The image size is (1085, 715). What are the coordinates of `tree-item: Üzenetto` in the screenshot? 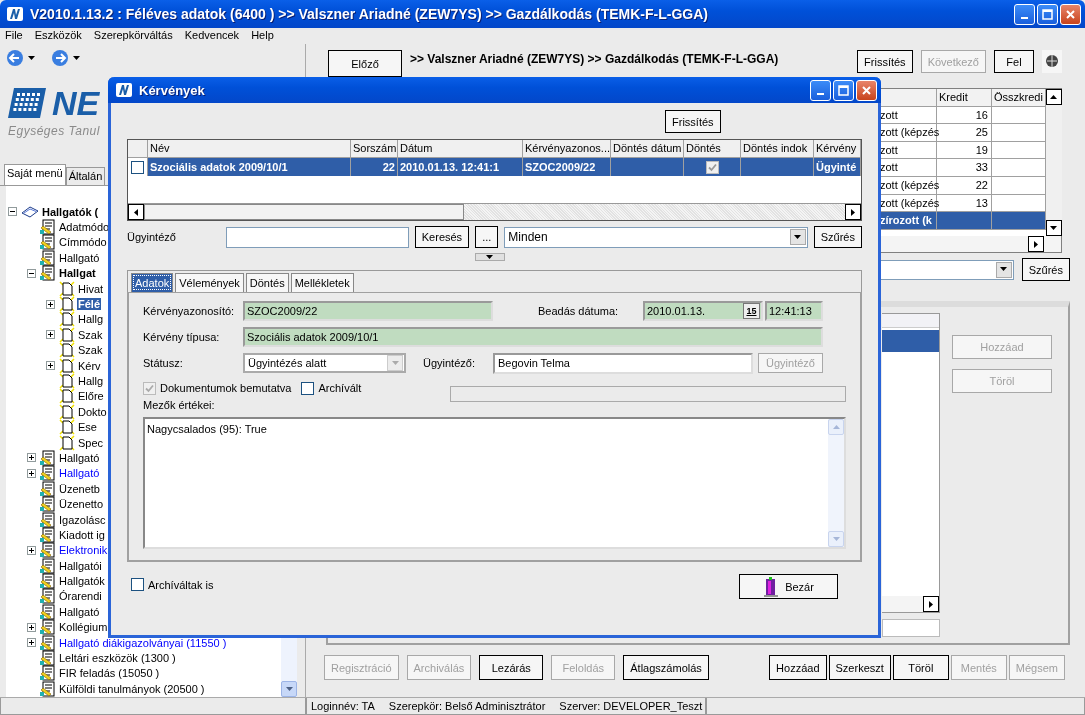 It's located at (81, 504).